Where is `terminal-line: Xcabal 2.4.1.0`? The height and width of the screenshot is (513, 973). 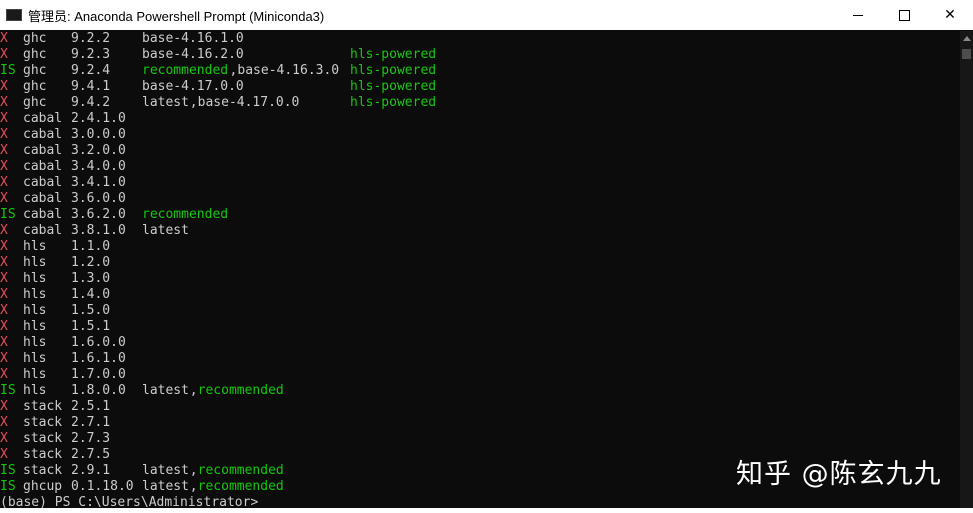
terminal-line: Xcabal 2.4.1.0 is located at coordinates (480, 119).